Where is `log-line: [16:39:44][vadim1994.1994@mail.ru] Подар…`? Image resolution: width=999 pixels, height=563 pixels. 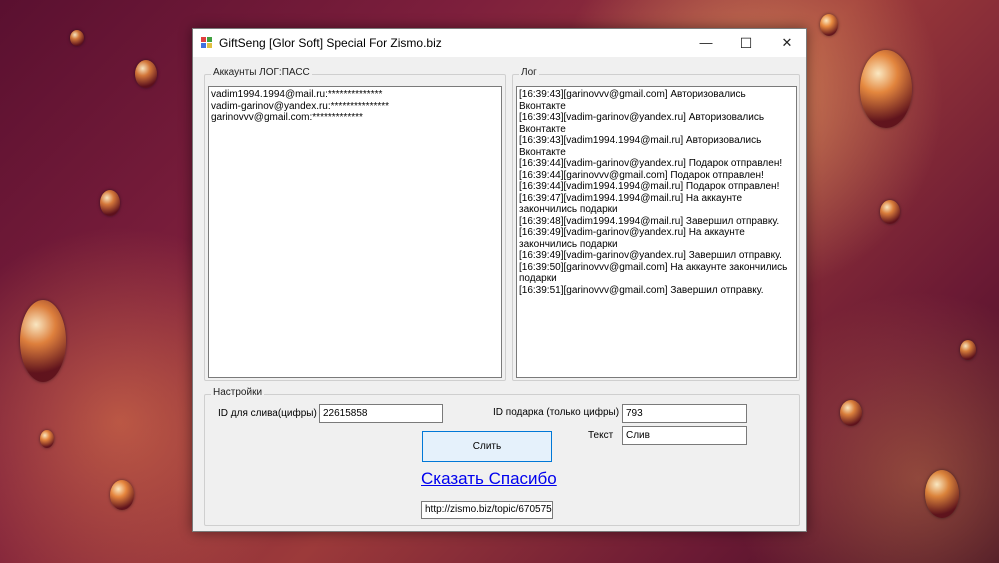
log-line: [16:39:44][vadim1994.1994@mail.ru] Подар… is located at coordinates (649, 186).